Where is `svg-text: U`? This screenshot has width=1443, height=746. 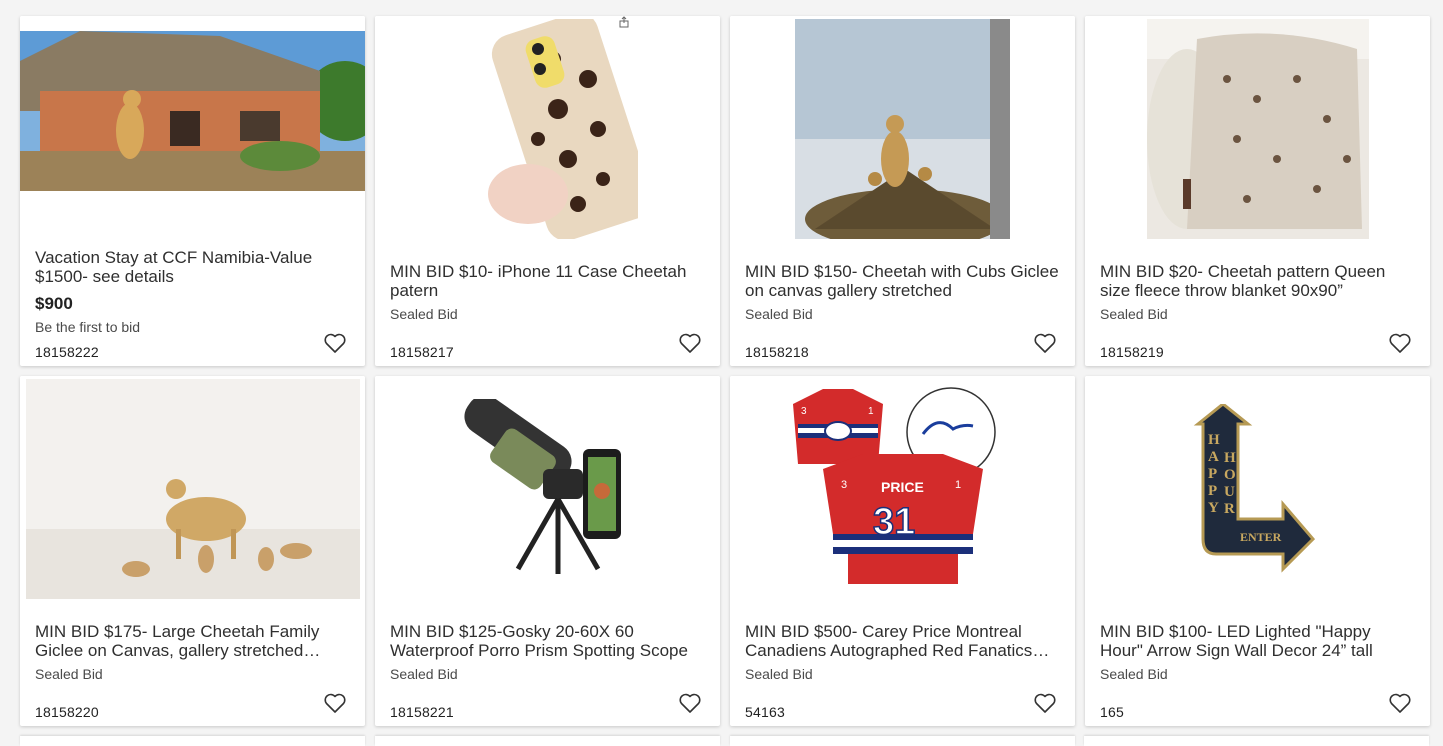
svg-text: U is located at coordinates (1229, 492).